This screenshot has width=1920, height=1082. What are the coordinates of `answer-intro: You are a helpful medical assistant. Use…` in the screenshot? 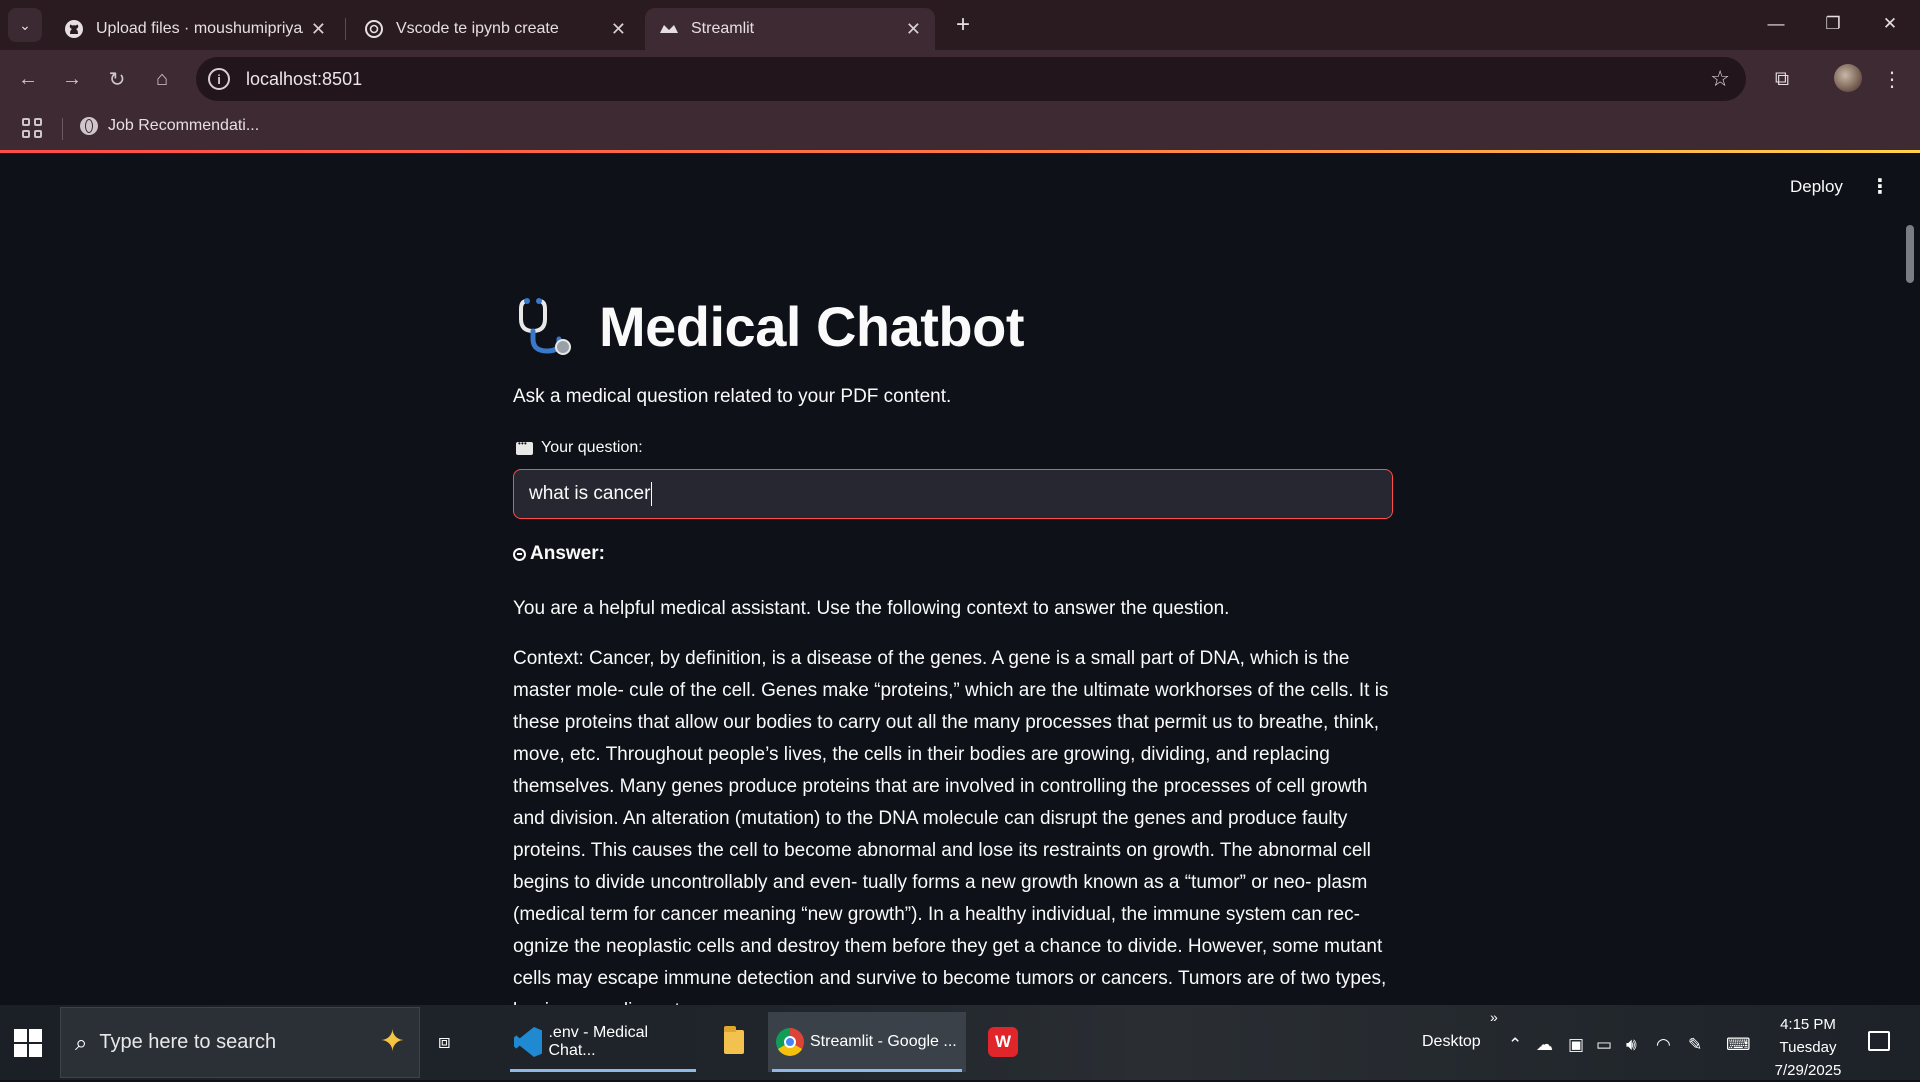 It's located at (871, 608).